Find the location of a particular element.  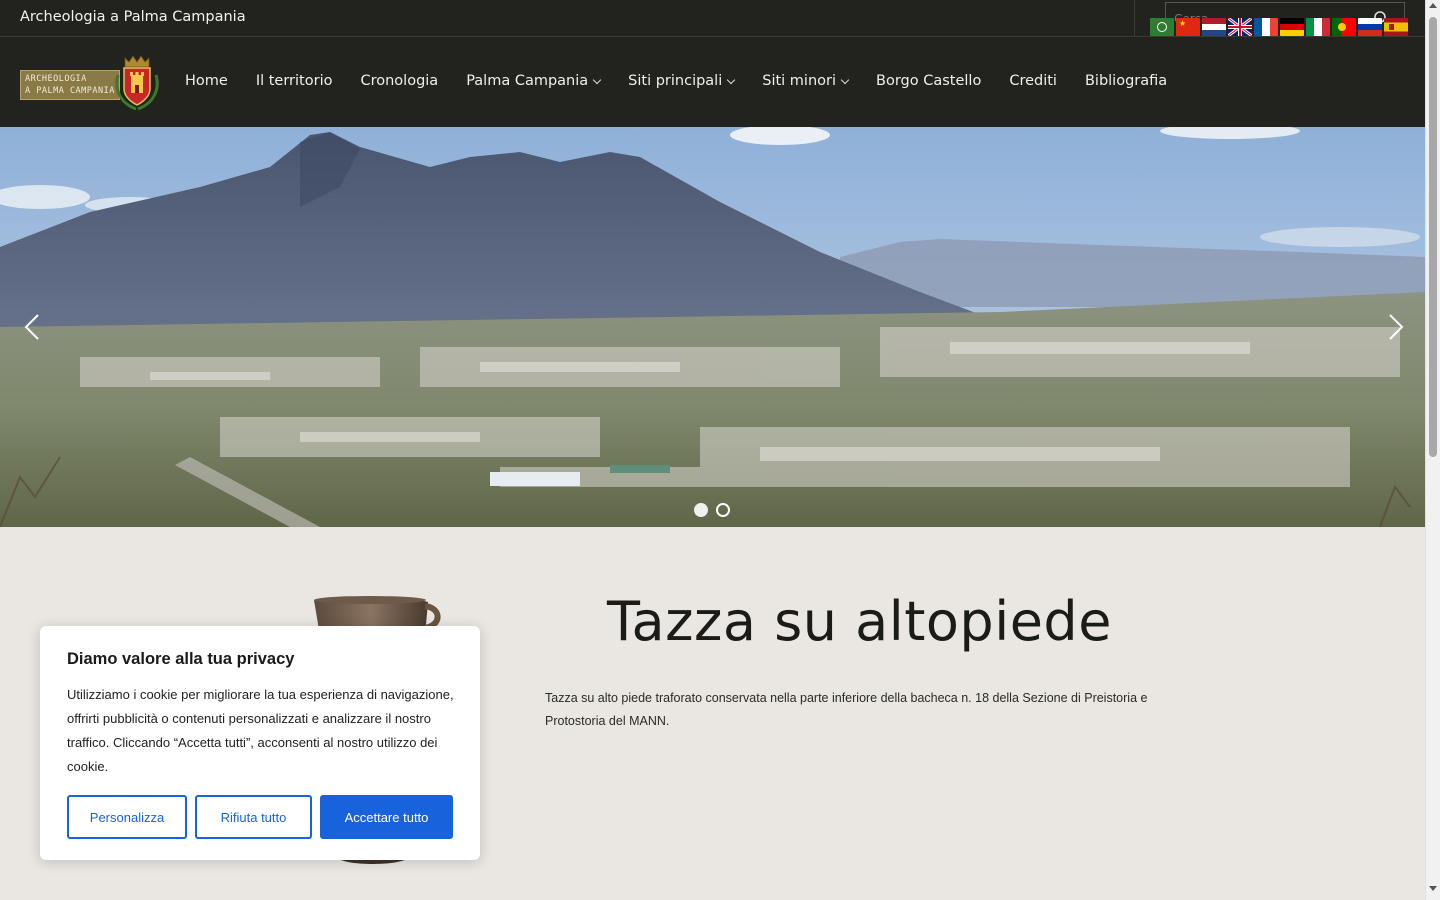

page-scrollbar is located at coordinates (1432, 450).